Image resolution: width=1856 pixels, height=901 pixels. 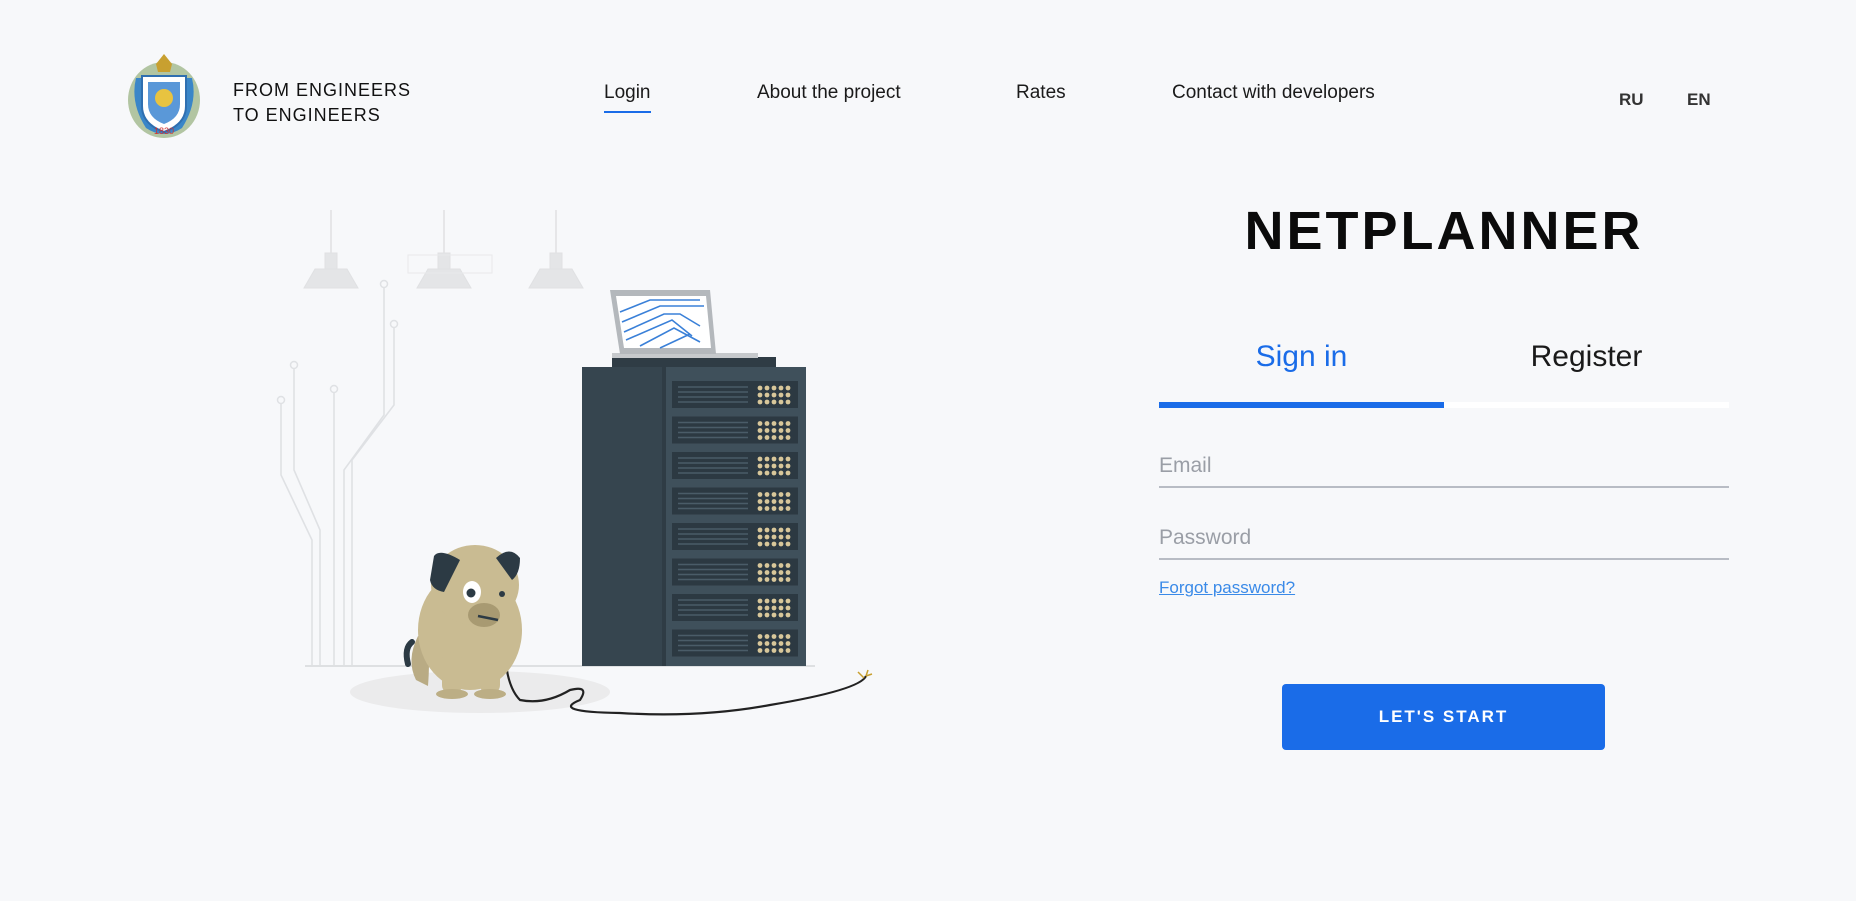 What do you see at coordinates (1444, 539) in the screenshot?
I see `password-field` at bounding box center [1444, 539].